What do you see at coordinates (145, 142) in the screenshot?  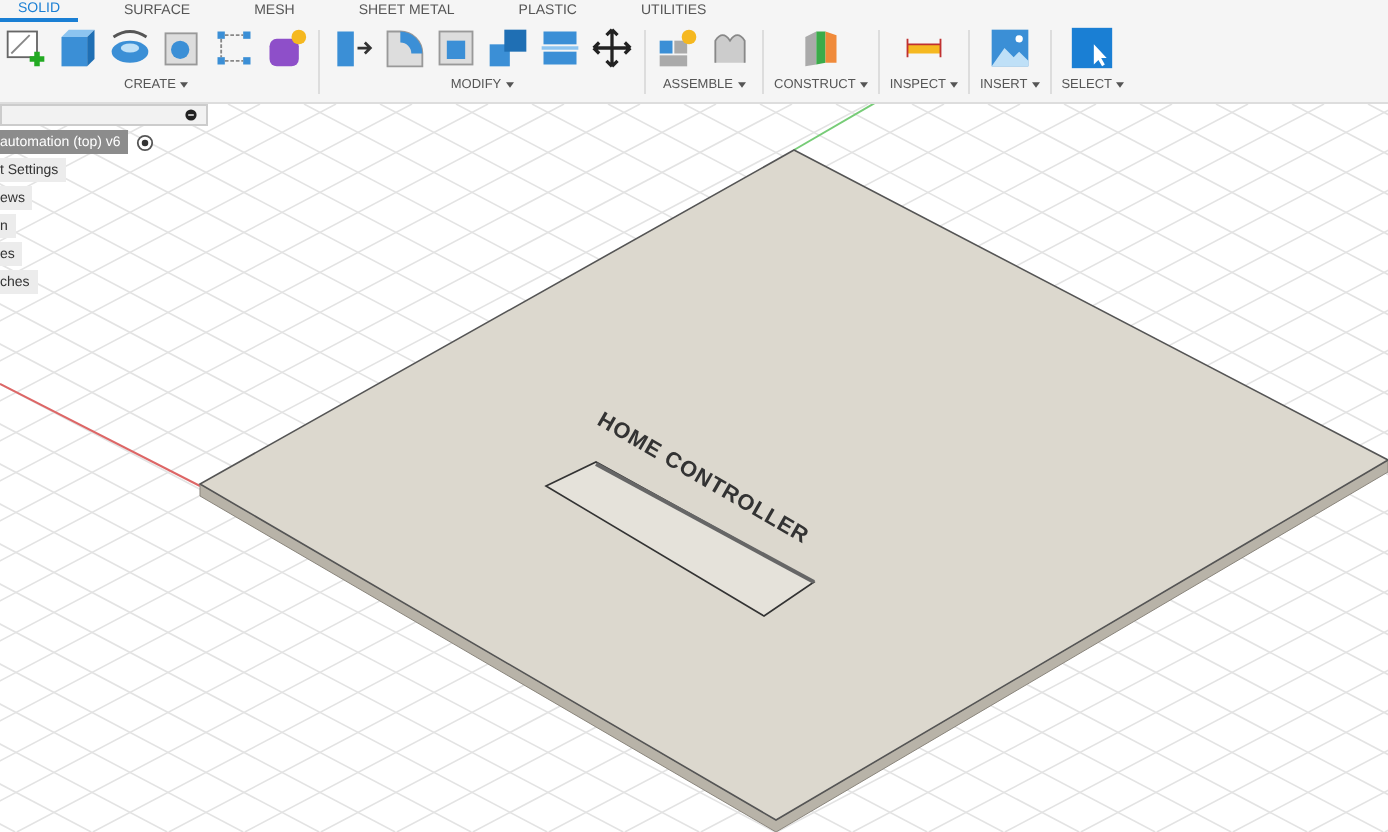 I see `radio-icon` at bounding box center [145, 142].